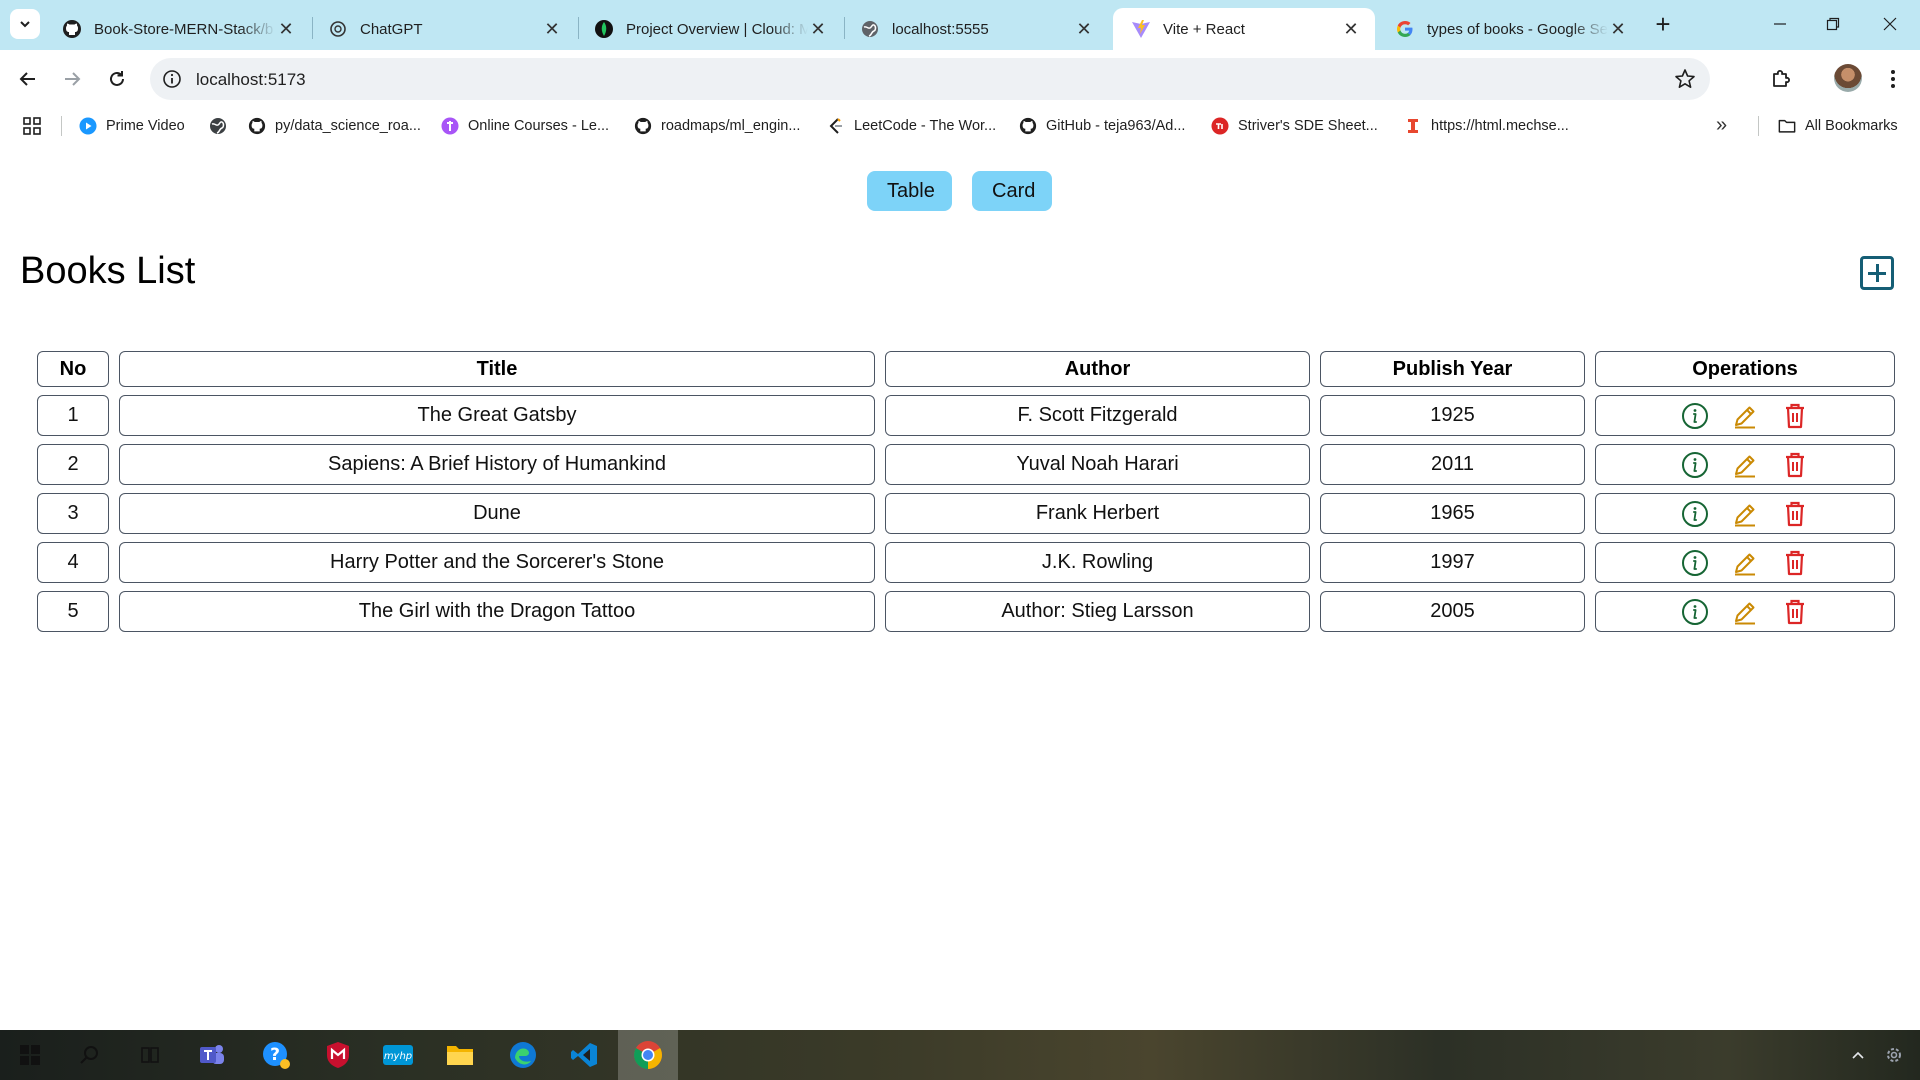 The height and width of the screenshot is (1080, 1920). What do you see at coordinates (1894, 1055) in the screenshot?
I see `tray-settings` at bounding box center [1894, 1055].